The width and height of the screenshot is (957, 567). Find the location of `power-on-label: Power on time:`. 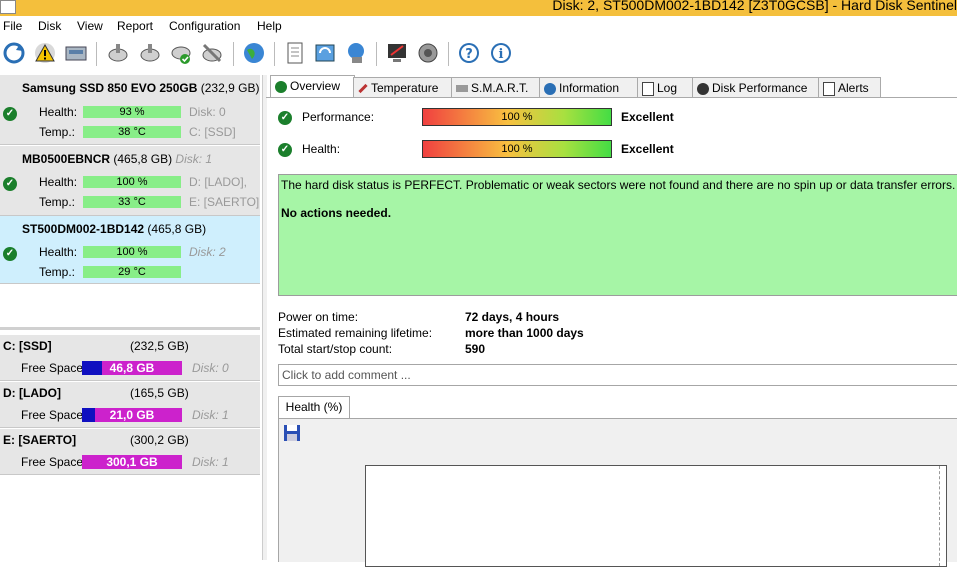

power-on-label: Power on time: is located at coordinates (318, 317).